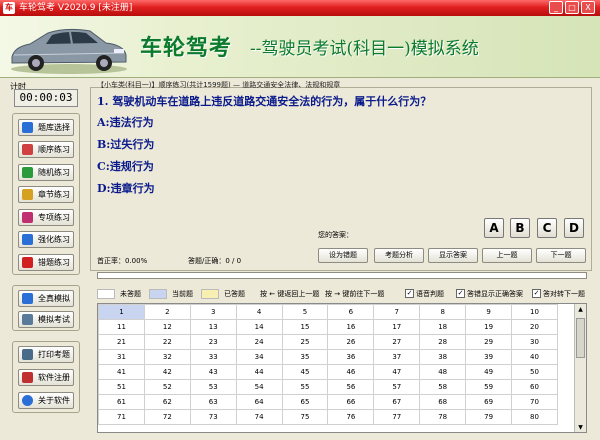 This screenshot has height=440, width=600. I want to click on mark-wrong-button: 设为错题, so click(343, 255).